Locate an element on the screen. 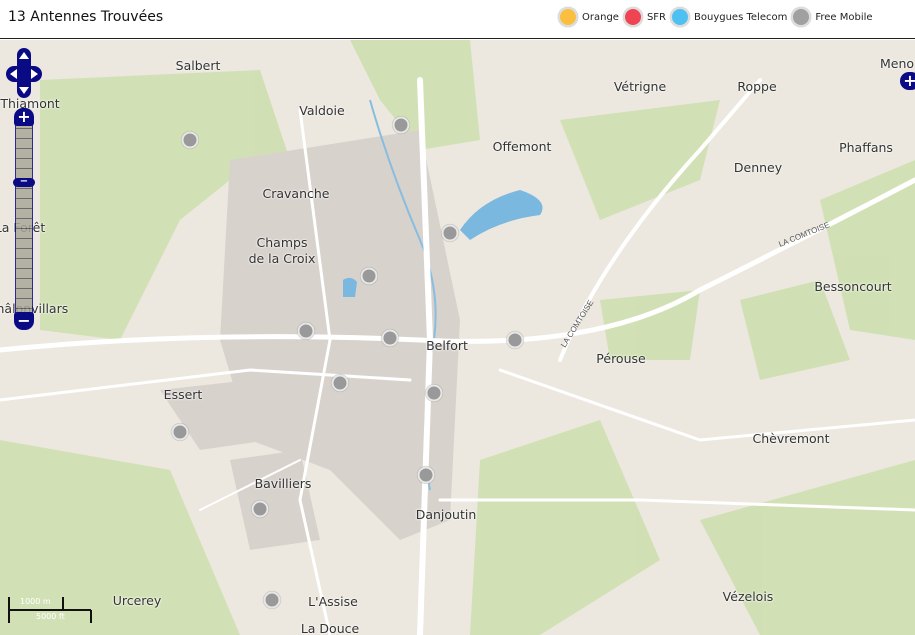 The image size is (915, 635). place-label: Denney is located at coordinates (758, 167).